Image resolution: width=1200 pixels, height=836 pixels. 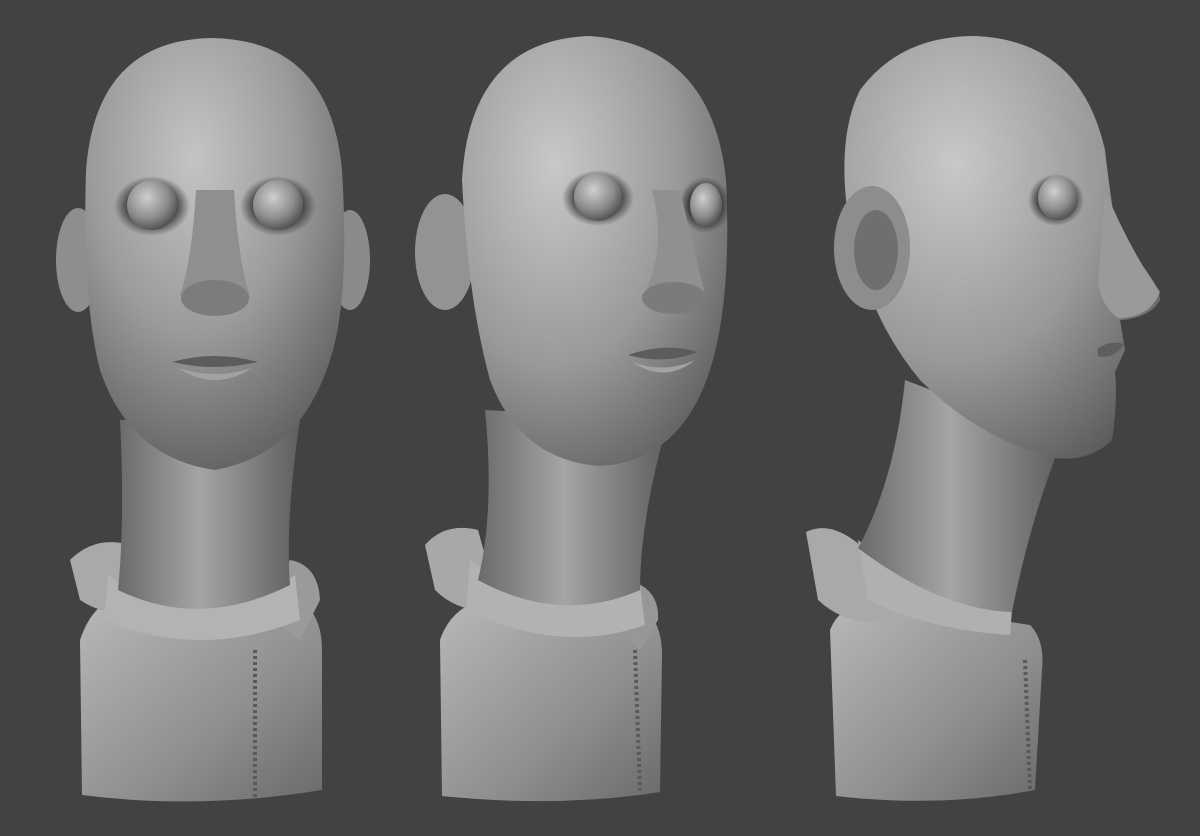 I want to click on jacket-body, so click(x=936, y=700).